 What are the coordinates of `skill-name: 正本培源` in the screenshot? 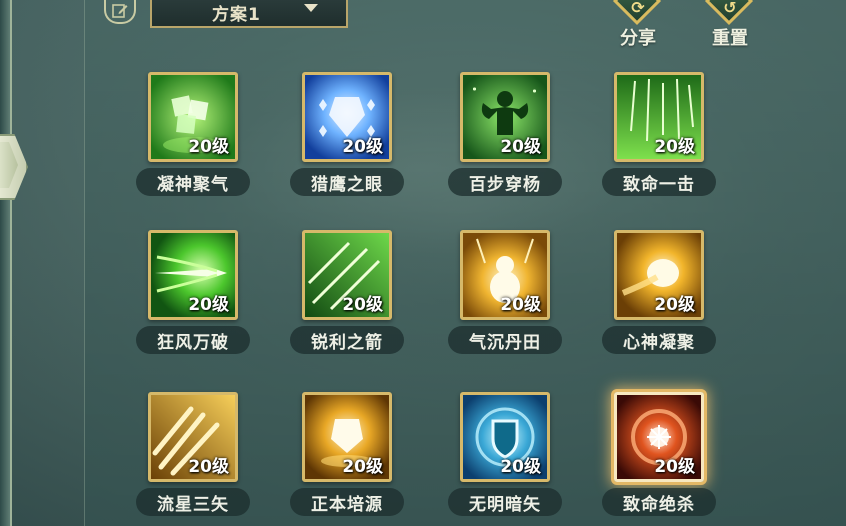 It's located at (347, 502).